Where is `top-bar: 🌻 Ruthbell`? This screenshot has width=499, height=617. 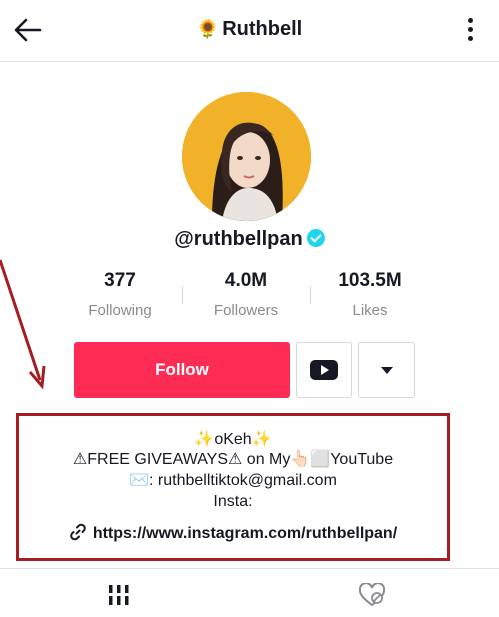 top-bar: 🌻 Ruthbell is located at coordinates (249, 31).